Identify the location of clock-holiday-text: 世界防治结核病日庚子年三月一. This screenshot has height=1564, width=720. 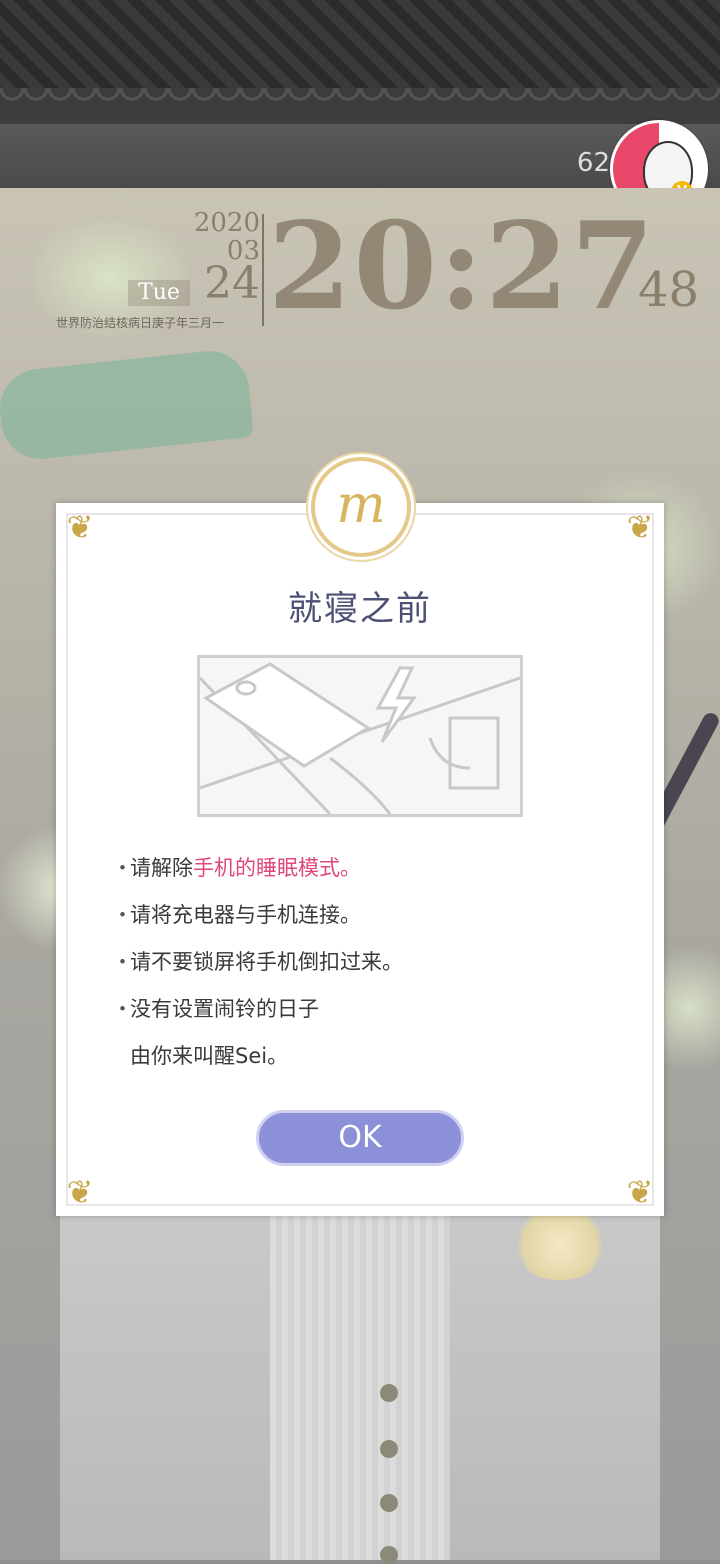
(140, 323).